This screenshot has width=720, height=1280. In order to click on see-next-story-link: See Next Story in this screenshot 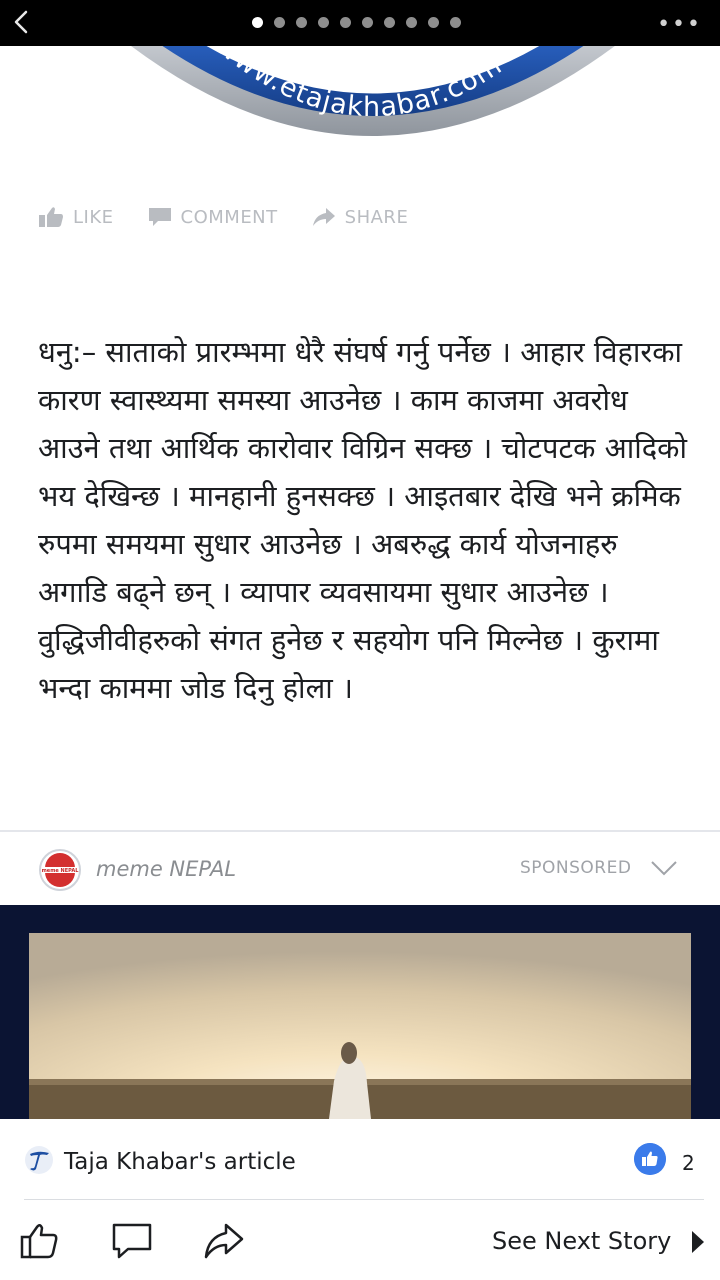, I will do `click(581, 1241)`.